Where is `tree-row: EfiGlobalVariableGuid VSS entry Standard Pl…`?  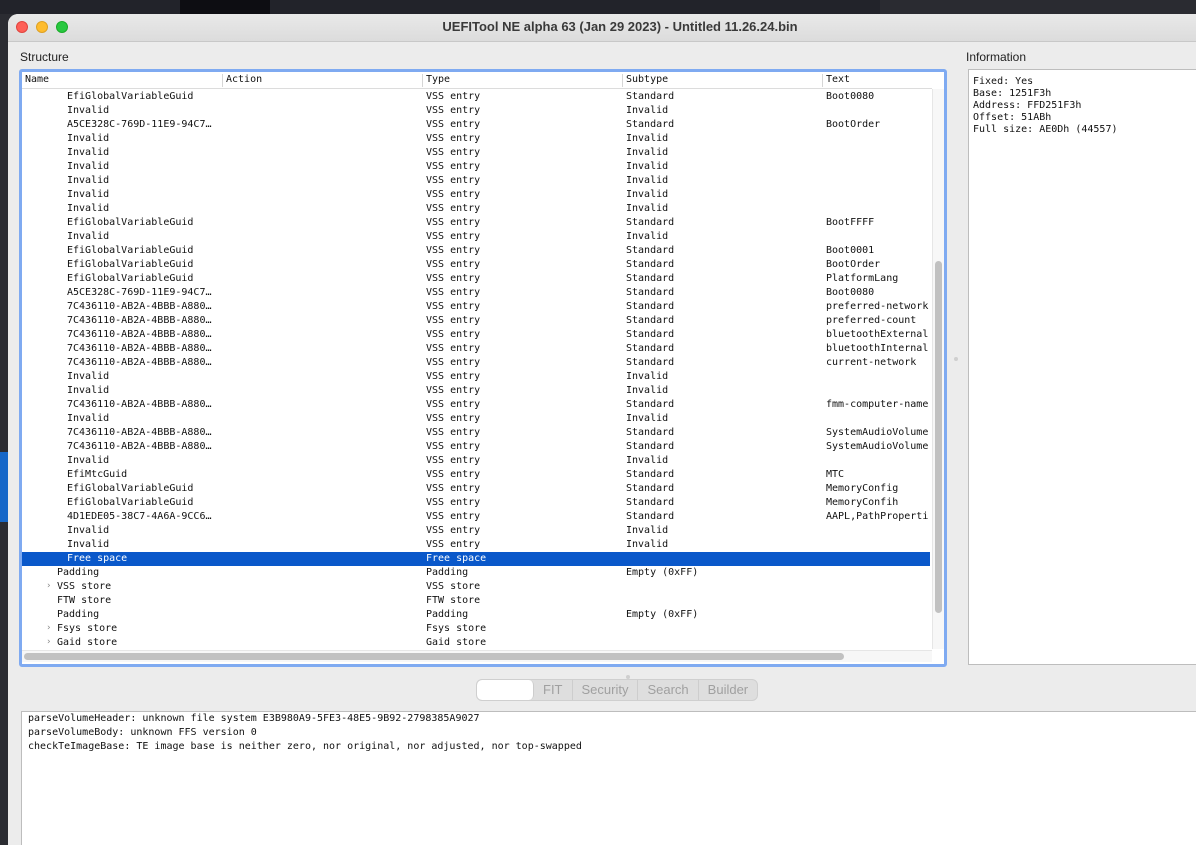 tree-row: EfiGlobalVariableGuid VSS entry Standard Pl… is located at coordinates (476, 279).